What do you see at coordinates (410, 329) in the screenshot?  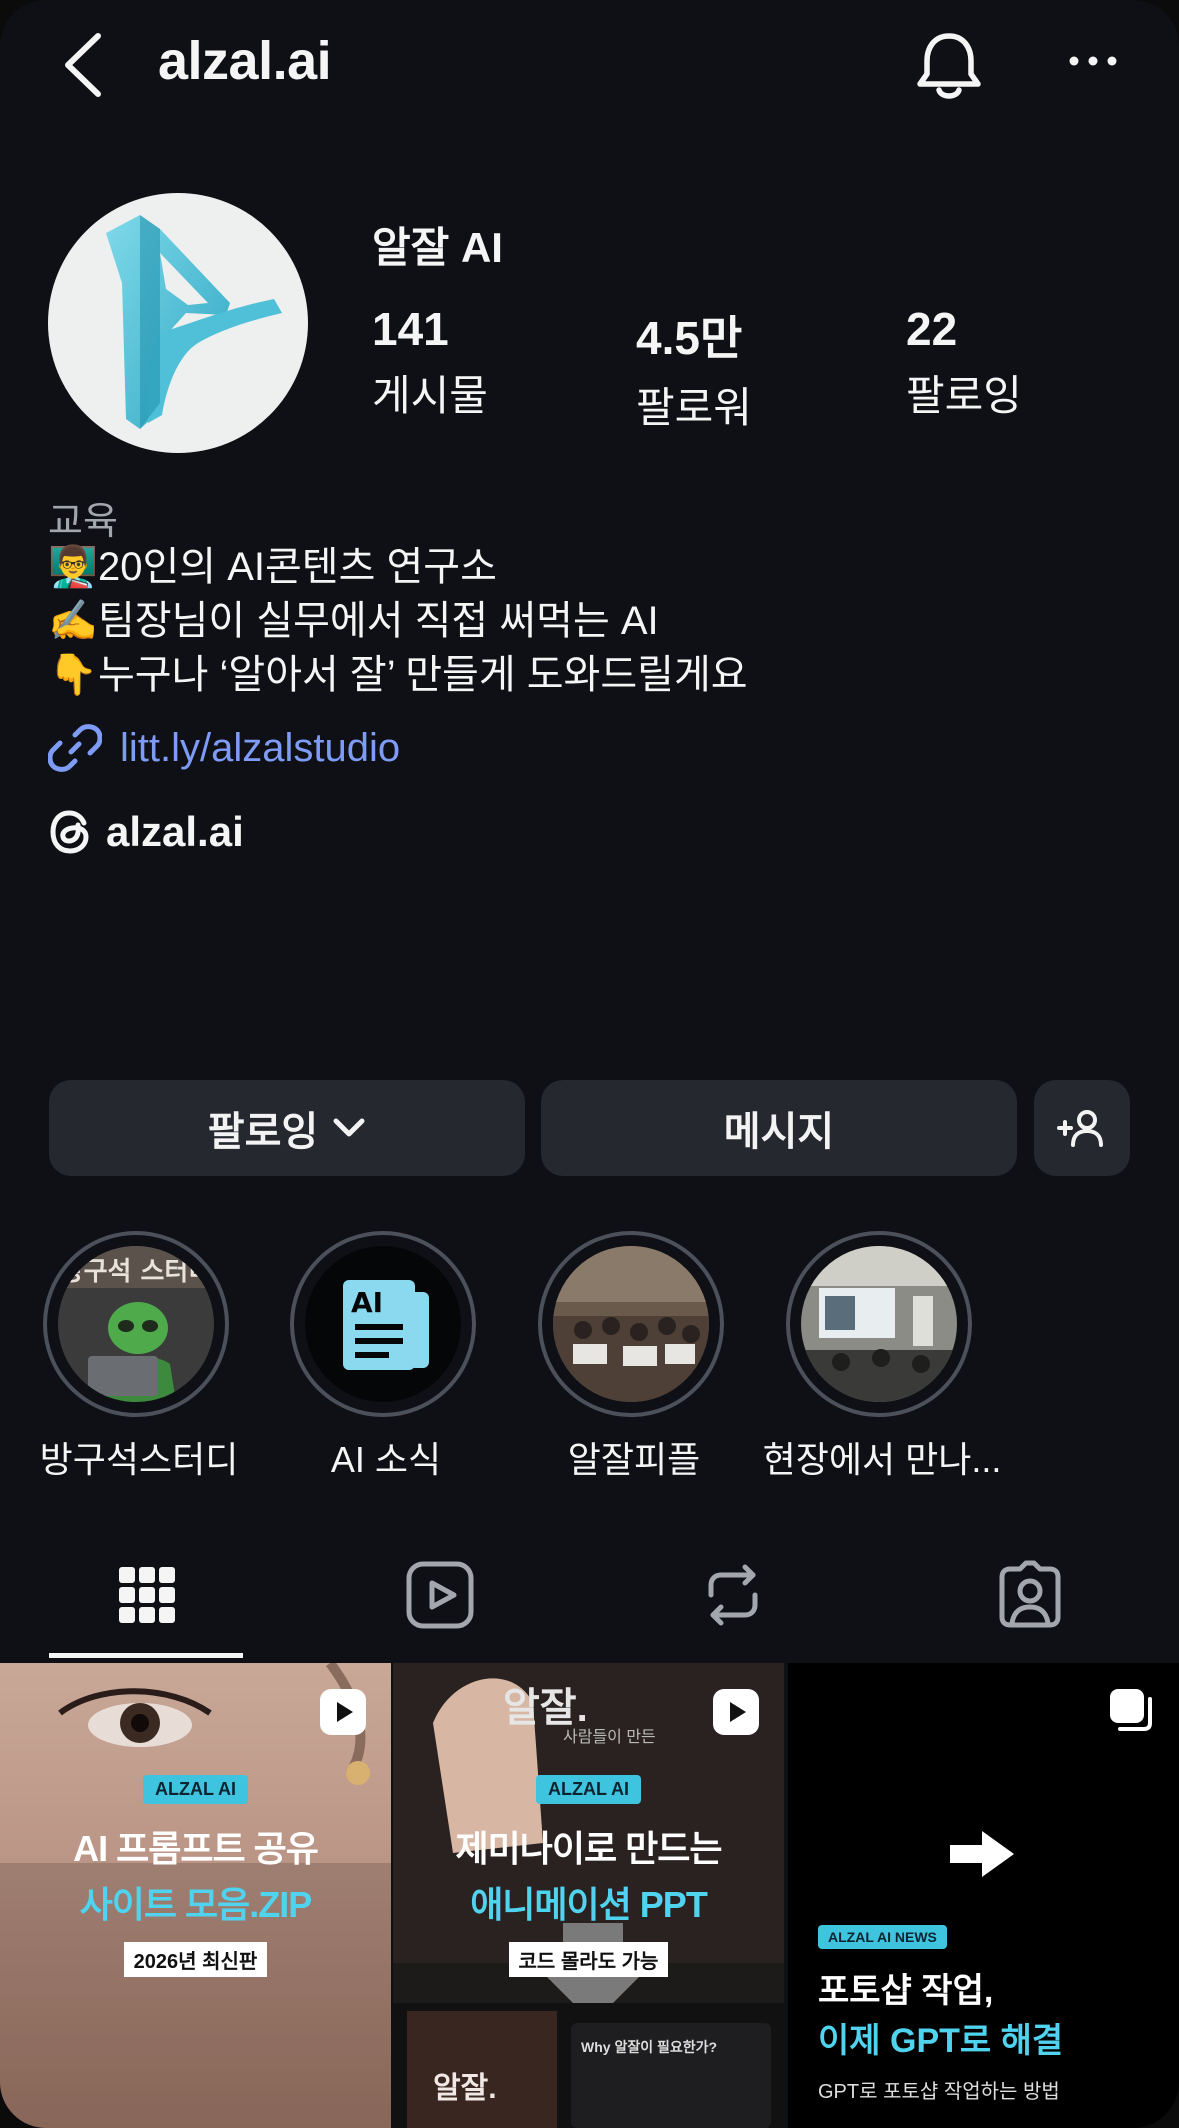 I see `posts-count: 141` at bounding box center [410, 329].